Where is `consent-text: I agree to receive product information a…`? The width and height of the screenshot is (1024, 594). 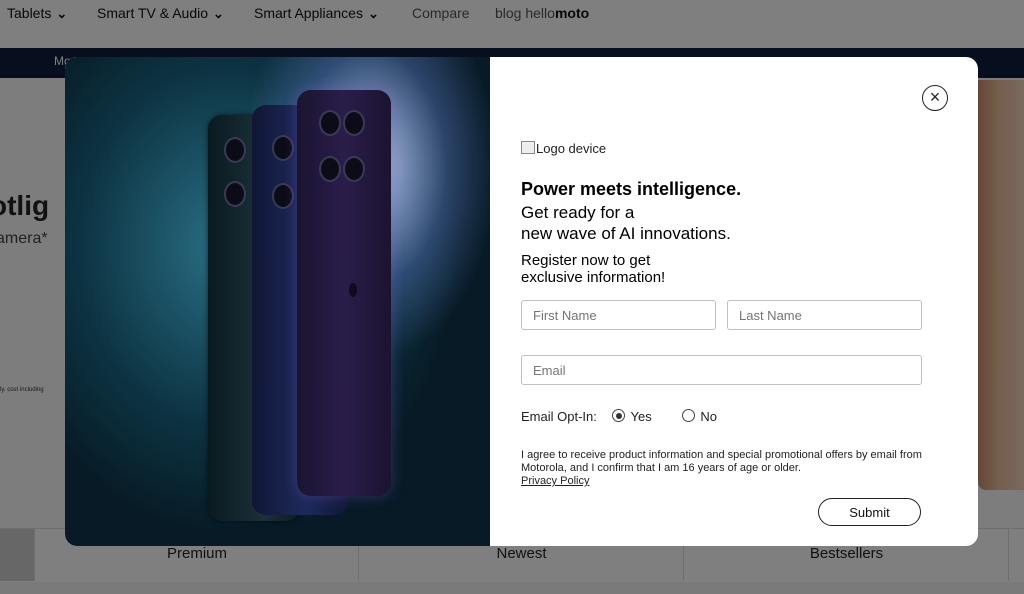
consent-text: I agree to receive product information a… is located at coordinates (721, 468).